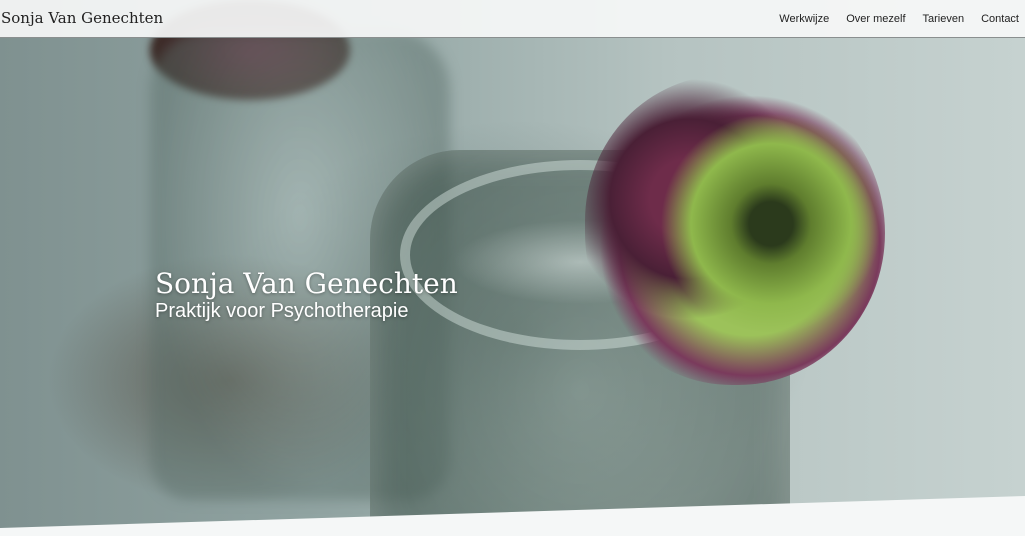 The width and height of the screenshot is (1025, 536). Describe the element at coordinates (875, 19) in the screenshot. I see `nav-link-over-mezelf: Over mezelf` at that location.